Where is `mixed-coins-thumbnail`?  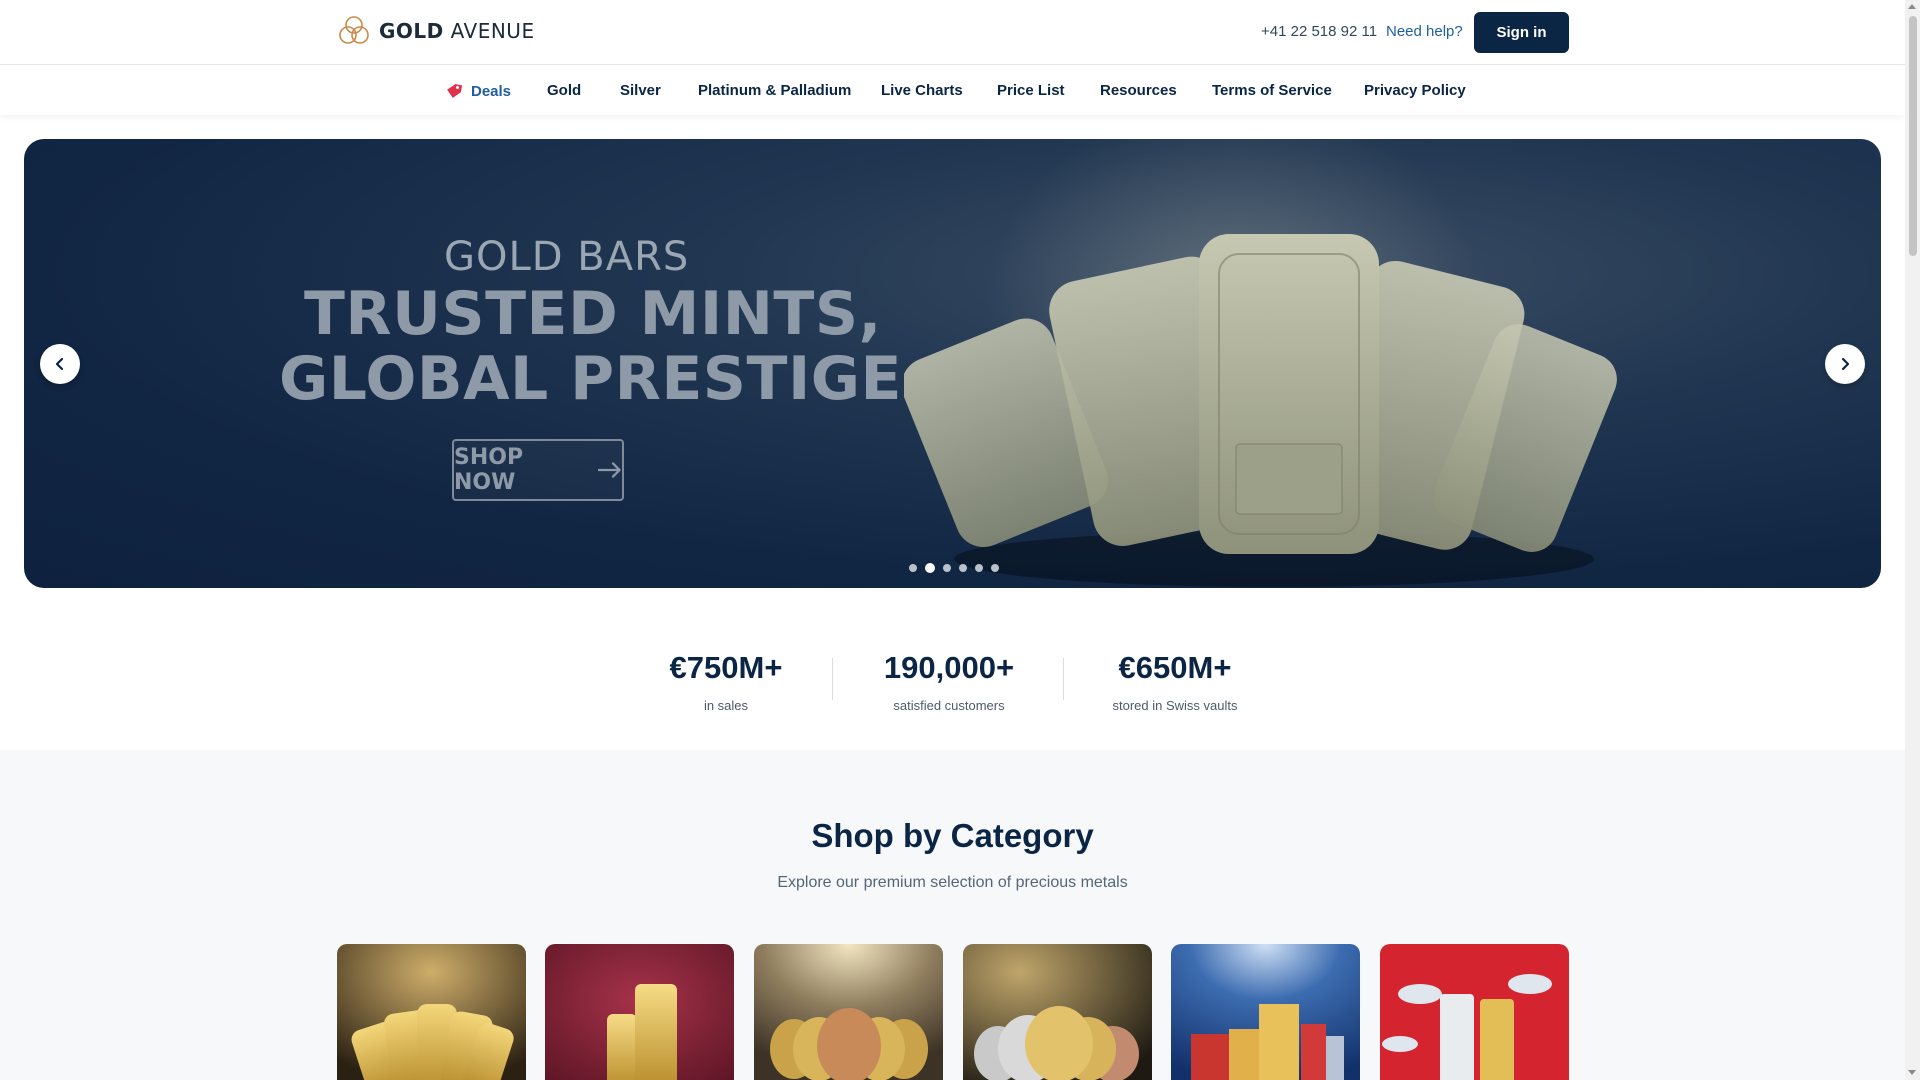
mixed-coins-thumbnail is located at coordinates (1057, 1012).